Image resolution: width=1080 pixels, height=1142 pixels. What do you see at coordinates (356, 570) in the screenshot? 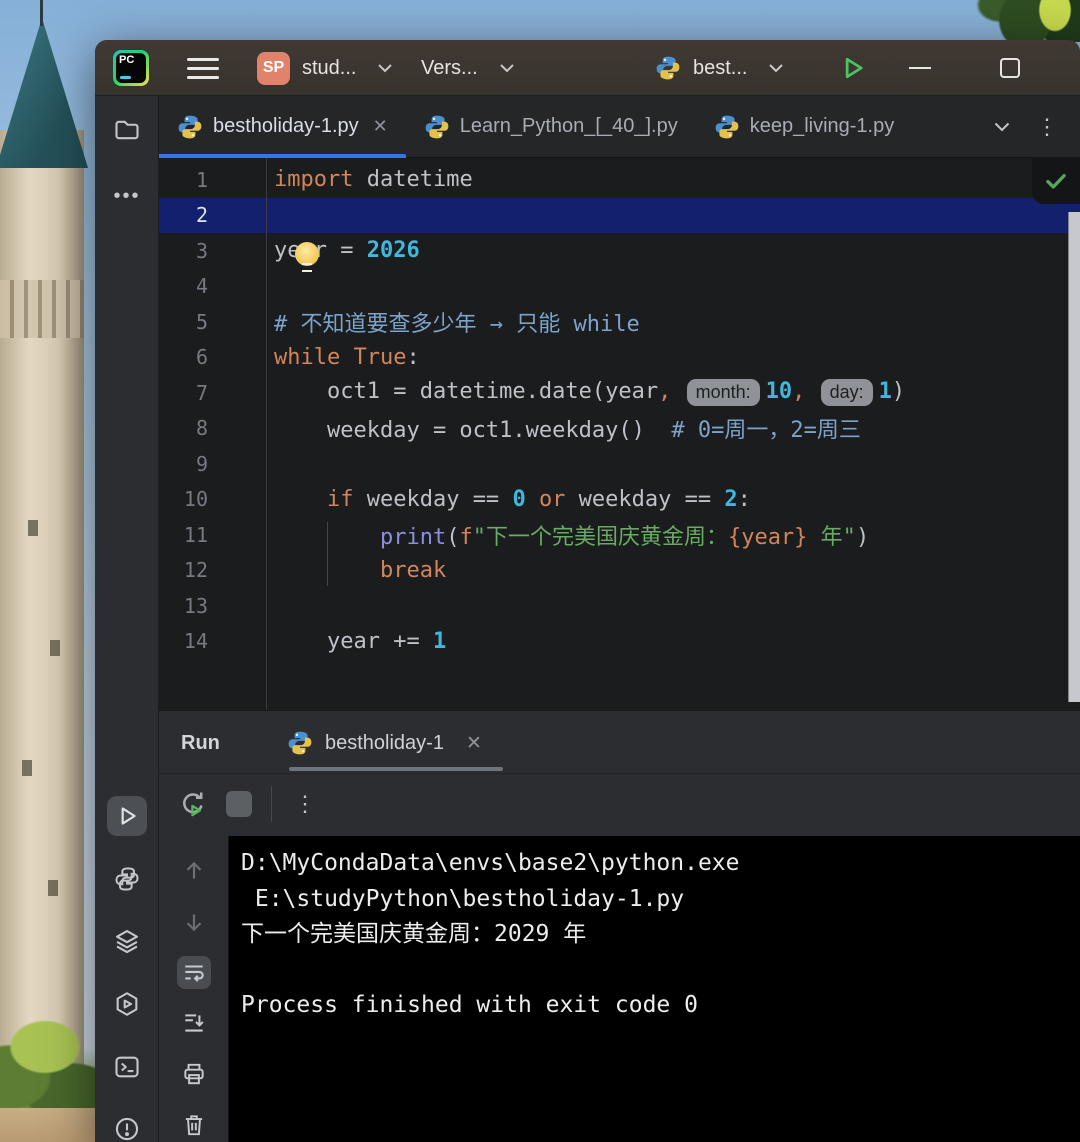
I see `code-text: break` at bounding box center [356, 570].